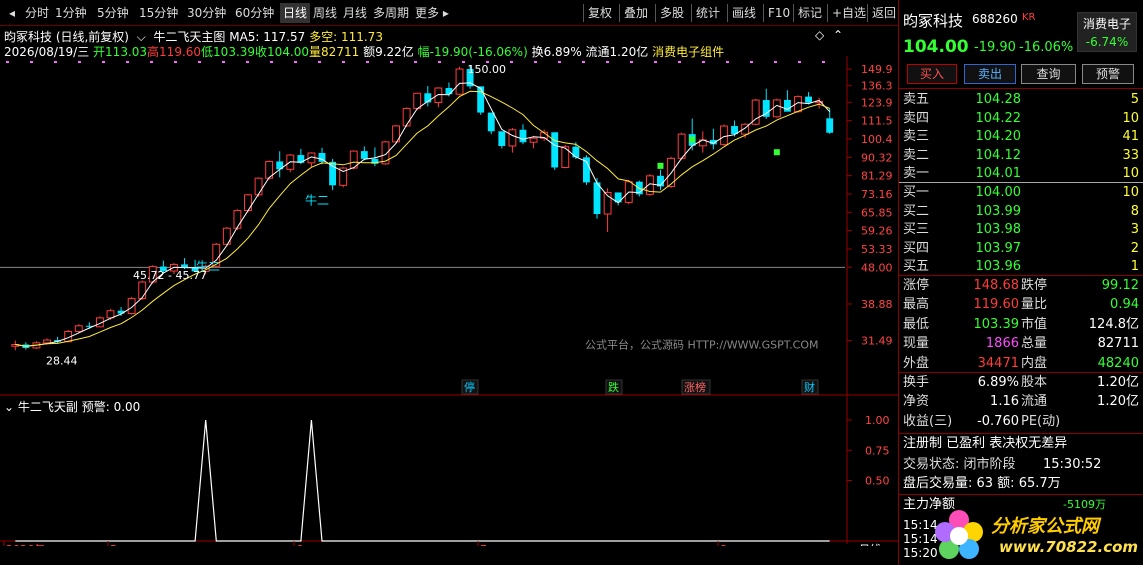 This screenshot has width=1143, height=565. What do you see at coordinates (1069, 547) in the screenshot?
I see `logo-url: www.70822.com` at bounding box center [1069, 547].